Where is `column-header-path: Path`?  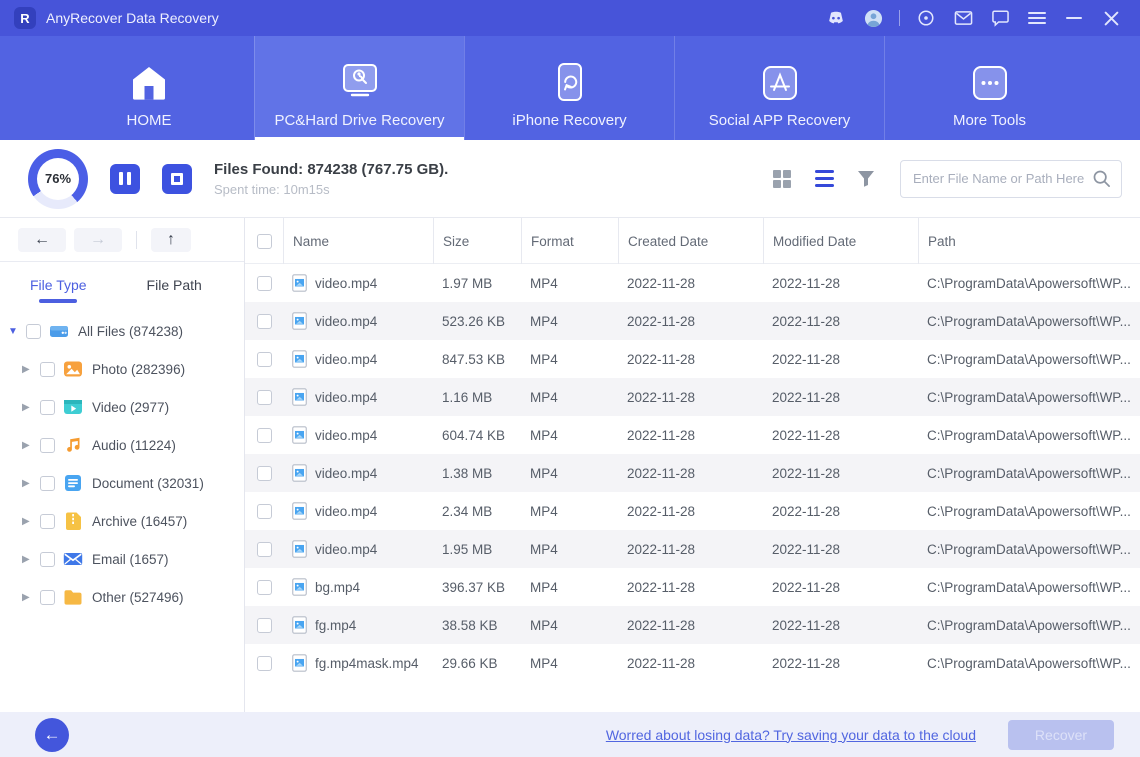 column-header-path: Path is located at coordinates (1029, 241).